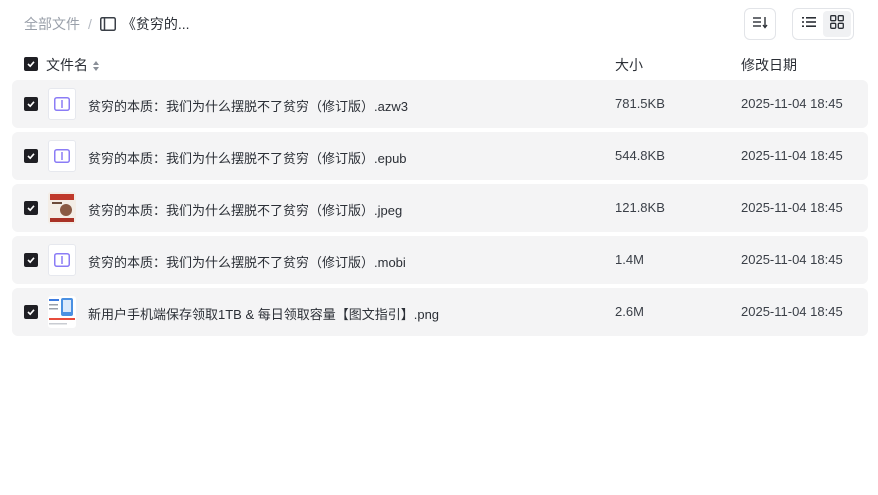 Image resolution: width=878 pixels, height=495 pixels. I want to click on column-size-header: 大小, so click(629, 65).